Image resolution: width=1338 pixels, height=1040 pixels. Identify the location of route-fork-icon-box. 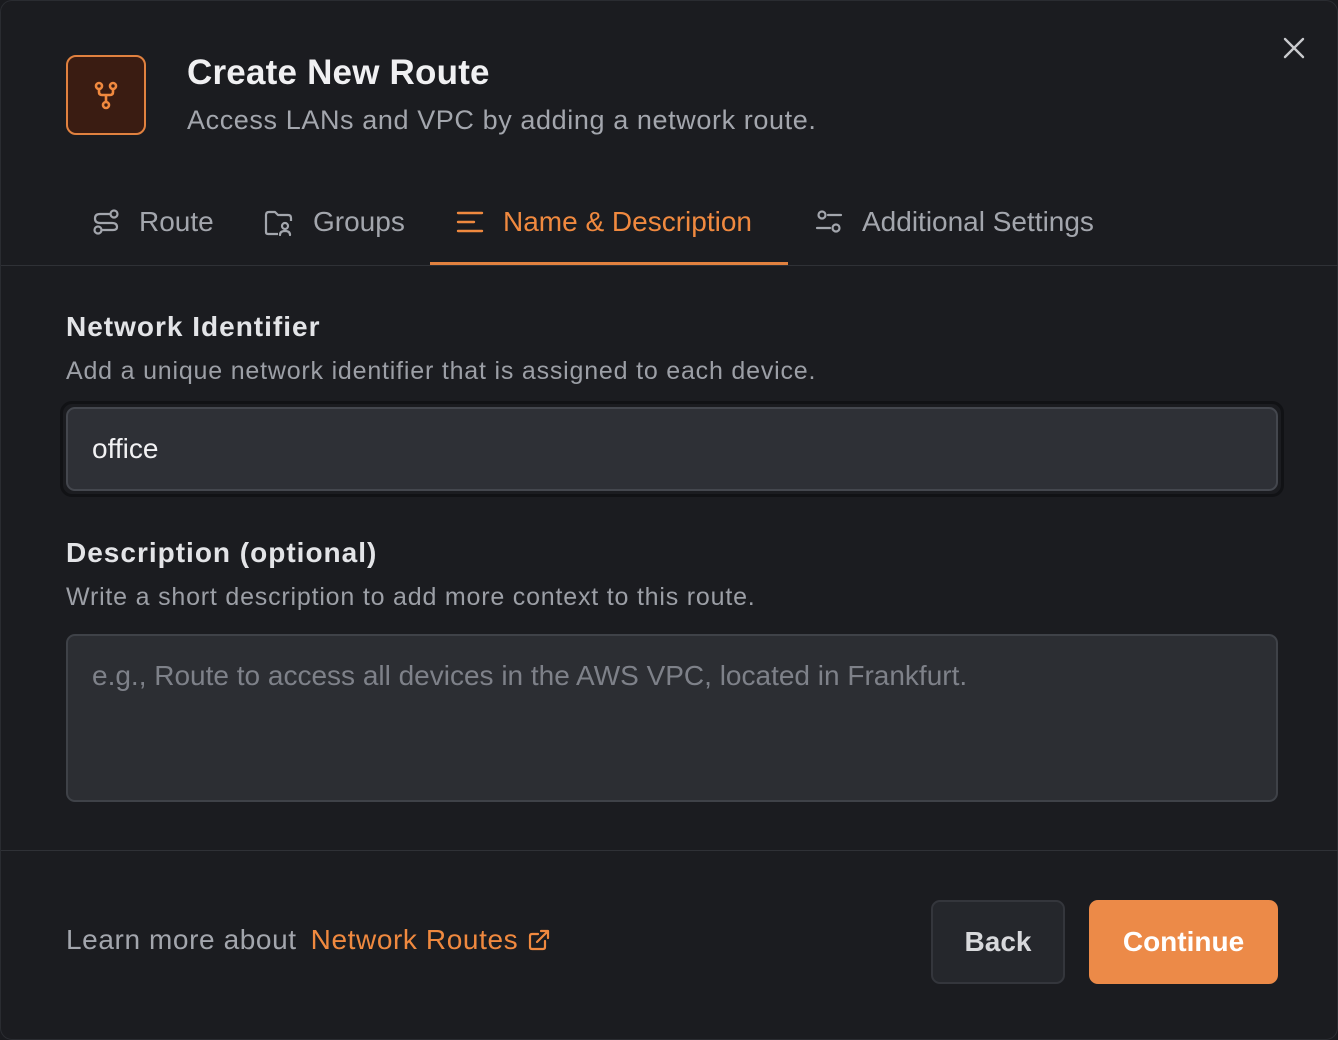
(106, 95).